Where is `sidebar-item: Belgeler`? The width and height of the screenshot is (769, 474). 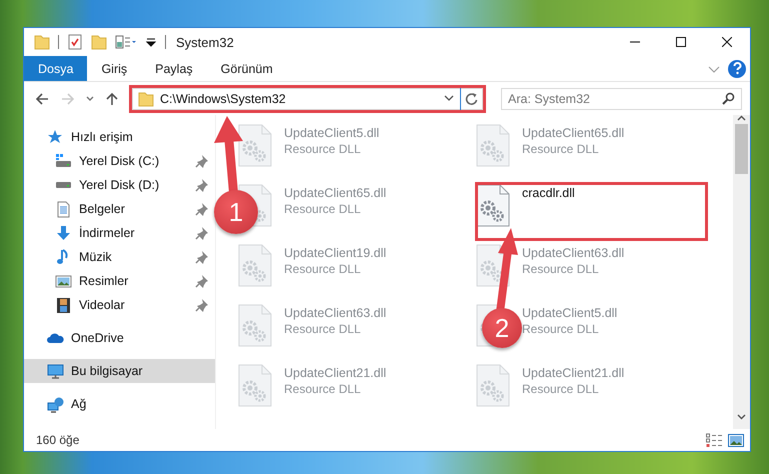 sidebar-item: Belgeler is located at coordinates (119, 209).